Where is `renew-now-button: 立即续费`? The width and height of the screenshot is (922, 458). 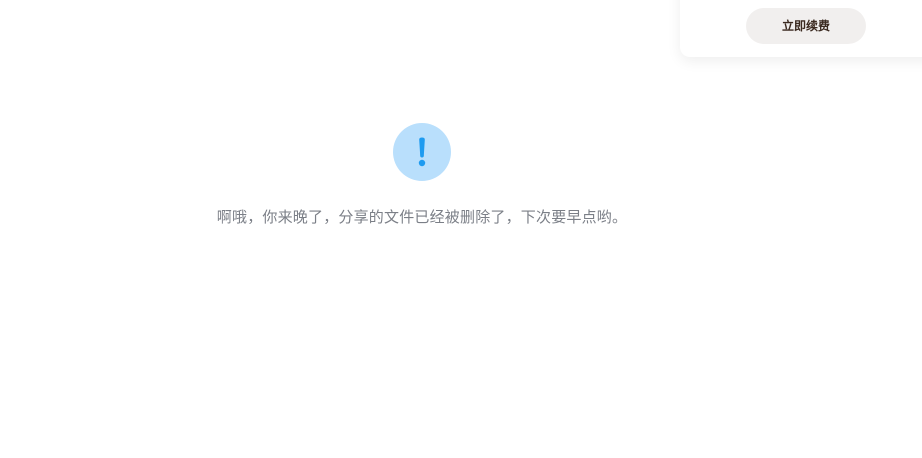
renew-now-button: 立即续费 is located at coordinates (806, 26).